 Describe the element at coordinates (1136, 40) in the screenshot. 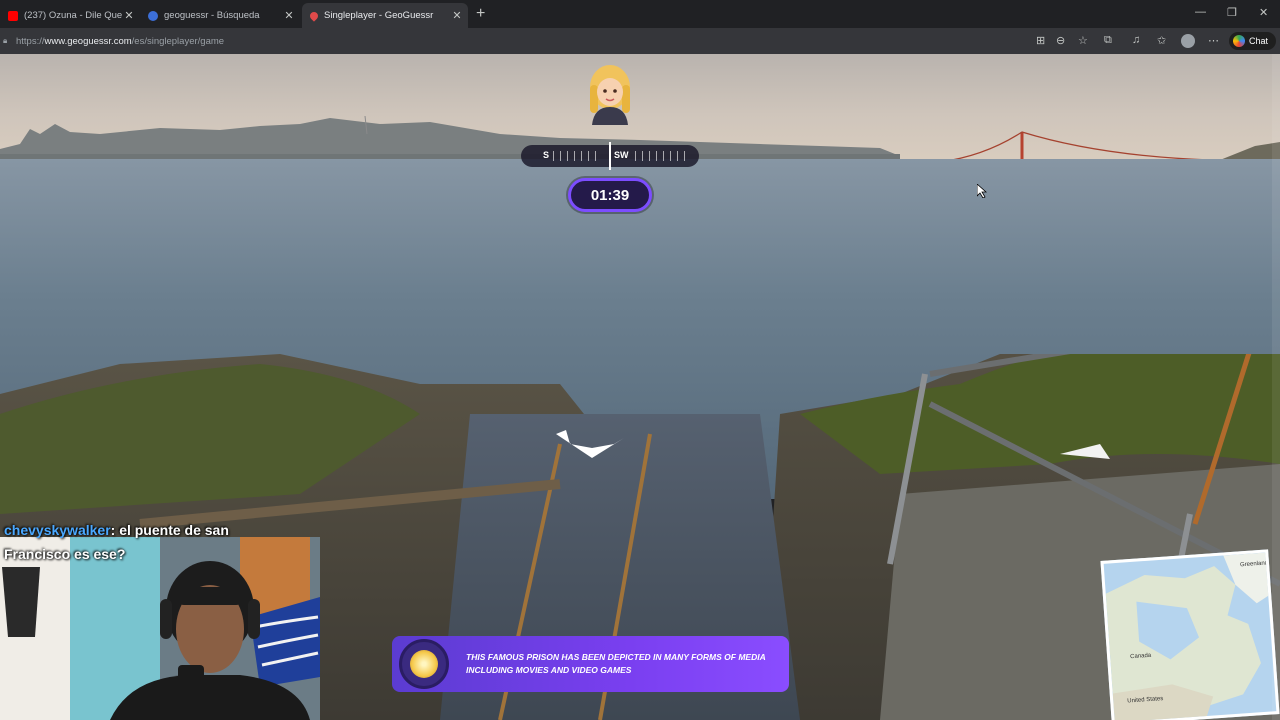

I see `media-control-icon: ♫` at that location.